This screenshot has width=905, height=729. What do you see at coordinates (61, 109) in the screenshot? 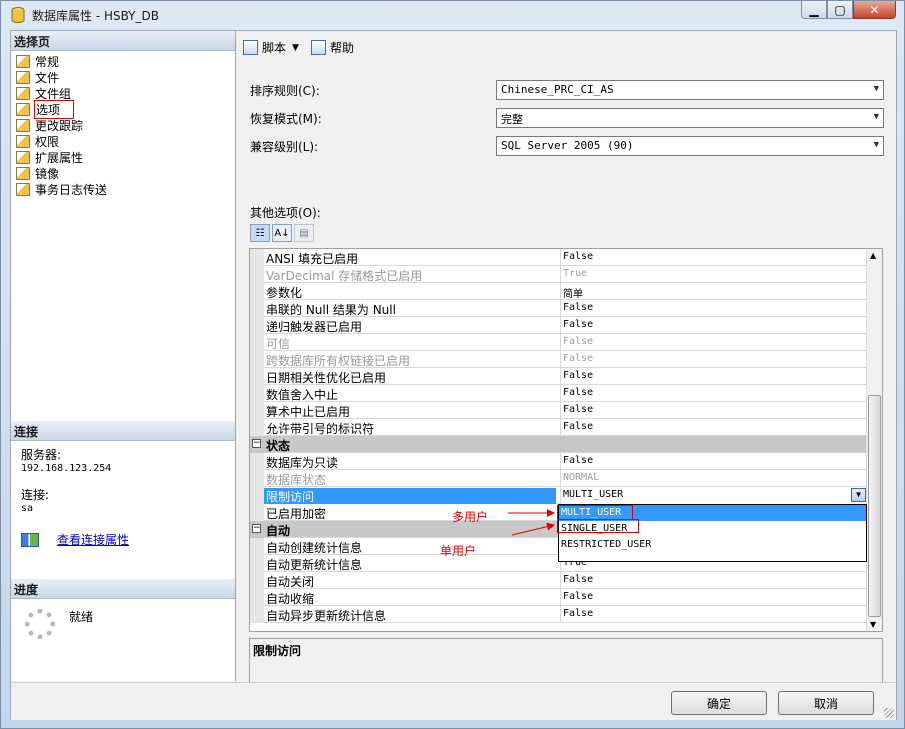
I see `page-item-options: 选项` at bounding box center [61, 109].